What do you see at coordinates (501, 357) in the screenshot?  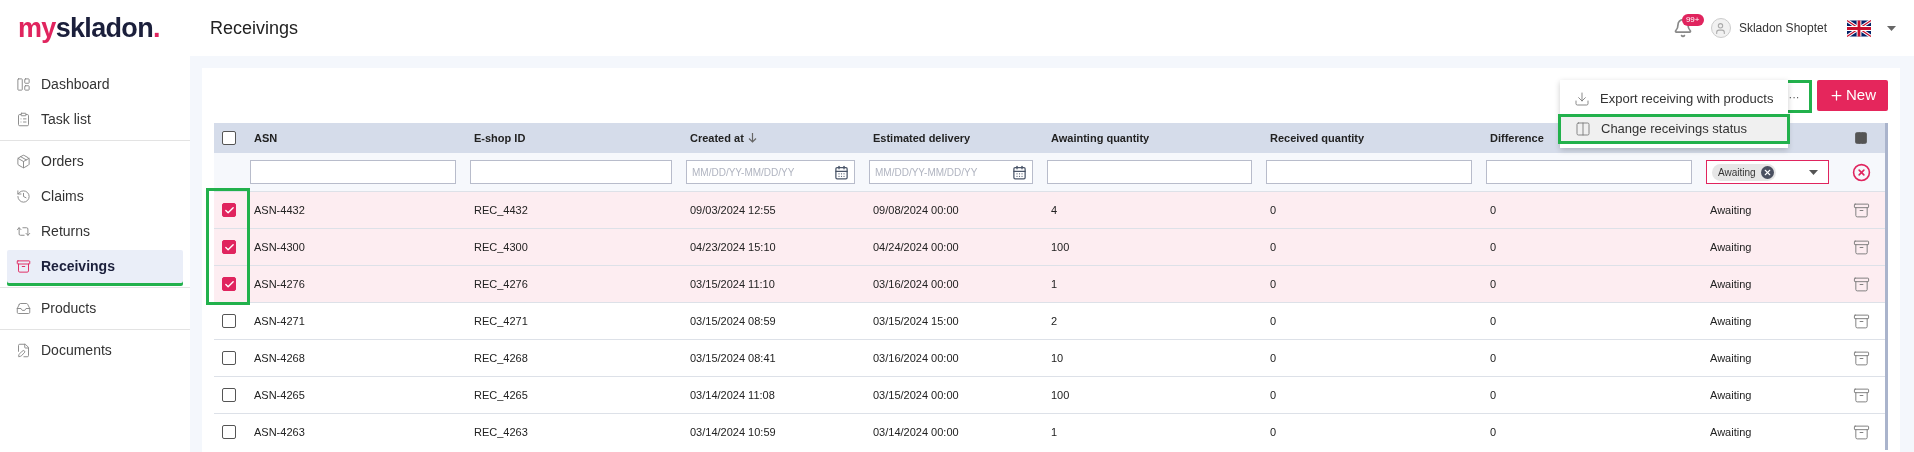 I see `table-cell: REC_4268` at bounding box center [501, 357].